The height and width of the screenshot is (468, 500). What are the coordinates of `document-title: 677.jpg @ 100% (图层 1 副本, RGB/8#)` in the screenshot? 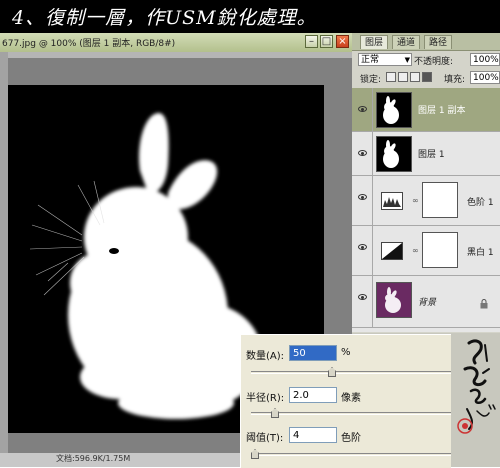 It's located at (89, 44).